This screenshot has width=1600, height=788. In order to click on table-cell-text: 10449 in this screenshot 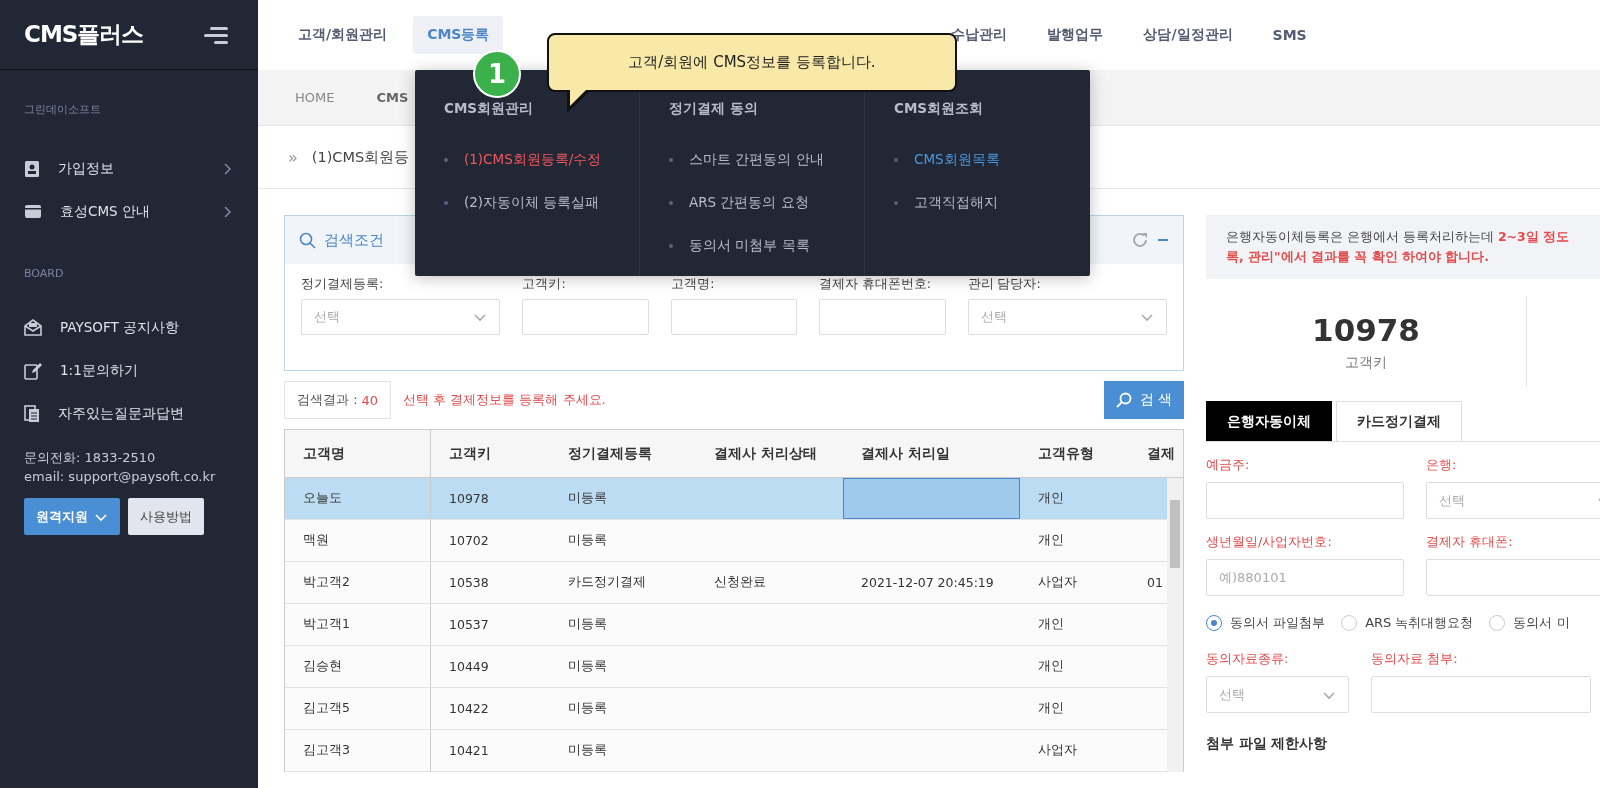, I will do `click(469, 667)`.